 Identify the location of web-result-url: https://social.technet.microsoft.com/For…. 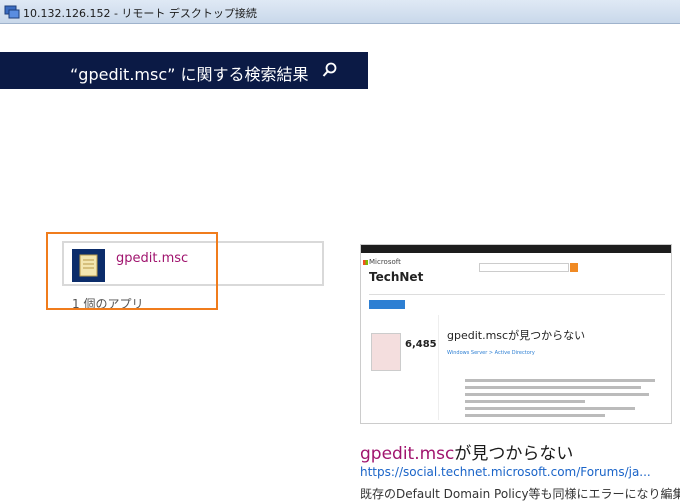
(505, 472).